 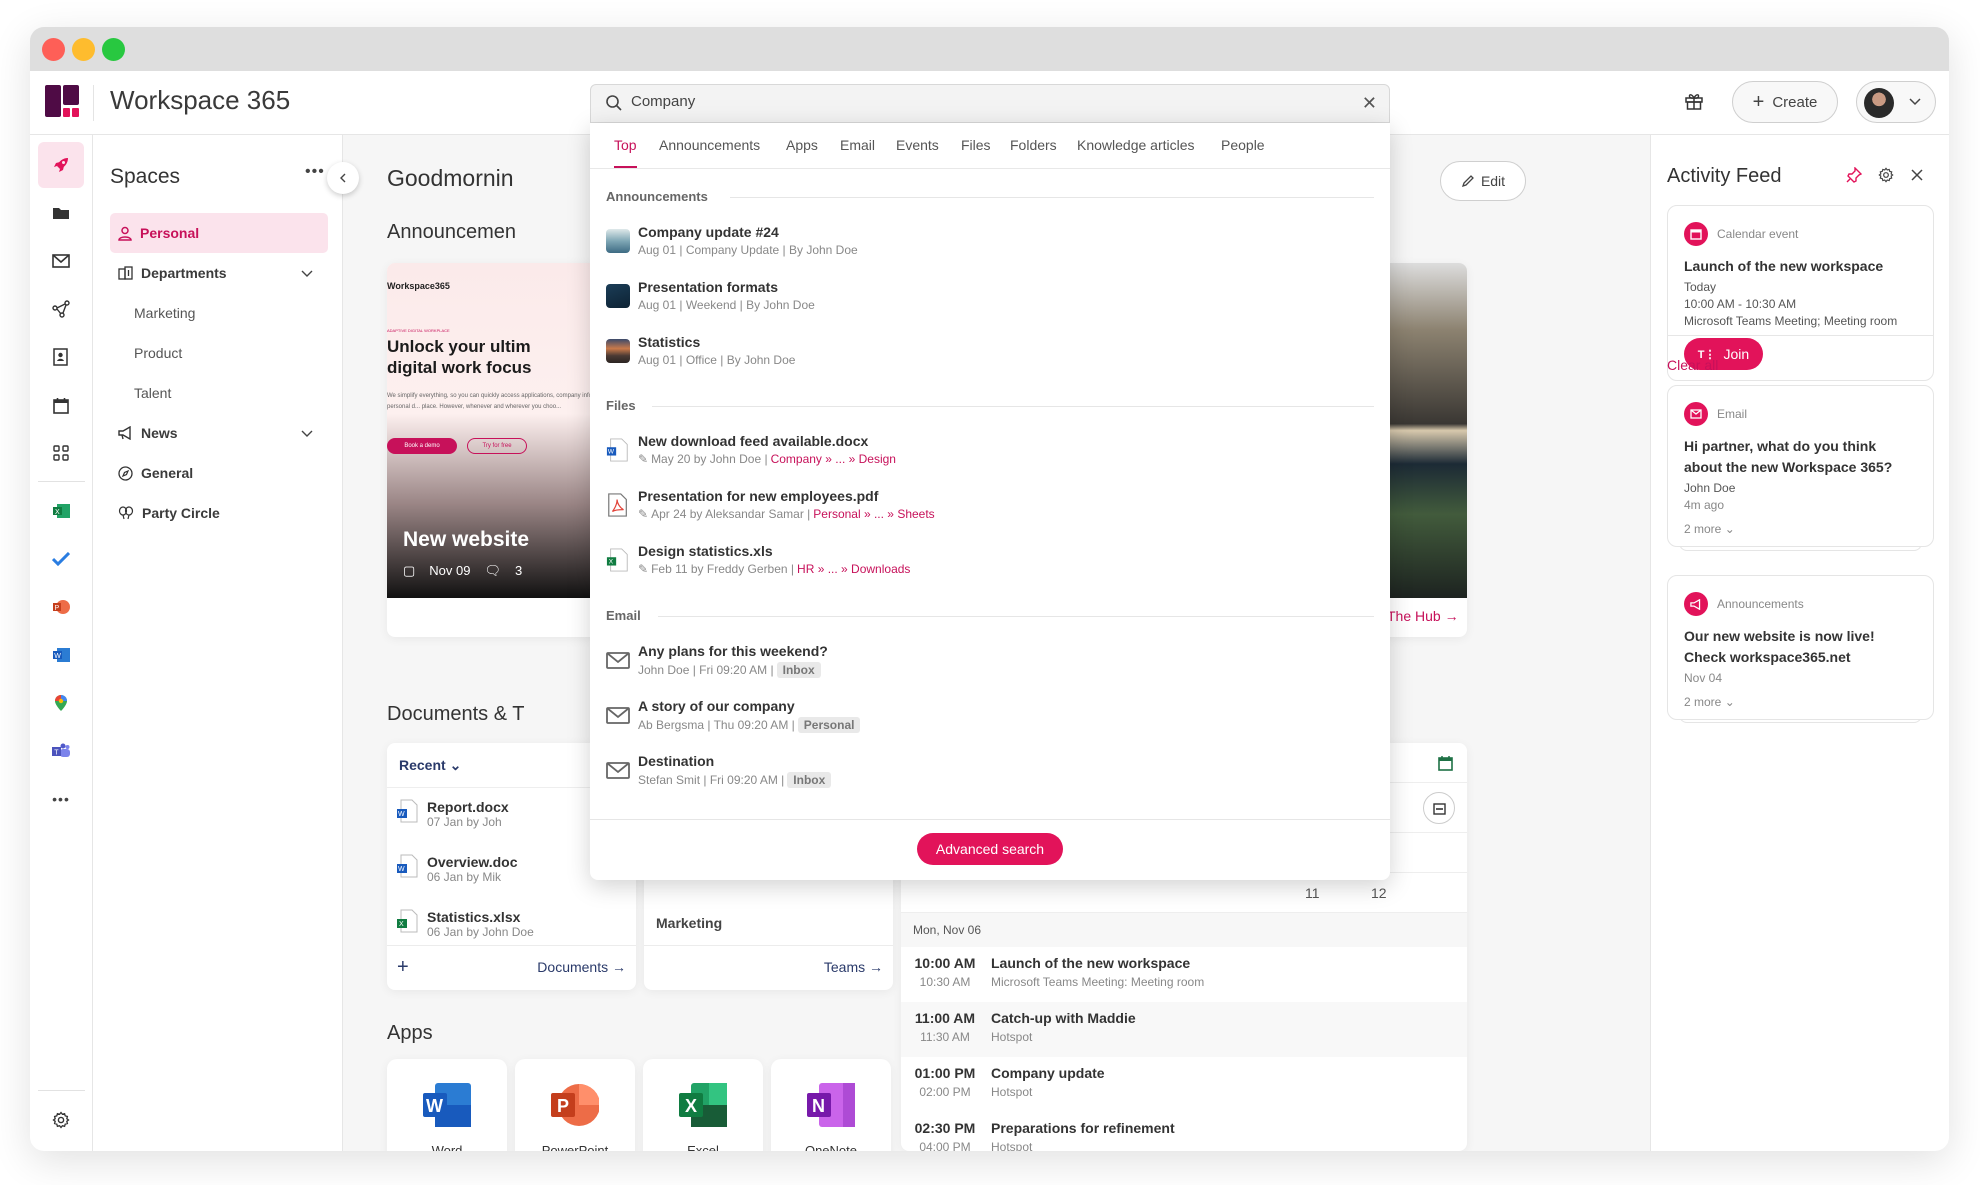 What do you see at coordinates (1886, 175) in the screenshot?
I see `gear-icon` at bounding box center [1886, 175].